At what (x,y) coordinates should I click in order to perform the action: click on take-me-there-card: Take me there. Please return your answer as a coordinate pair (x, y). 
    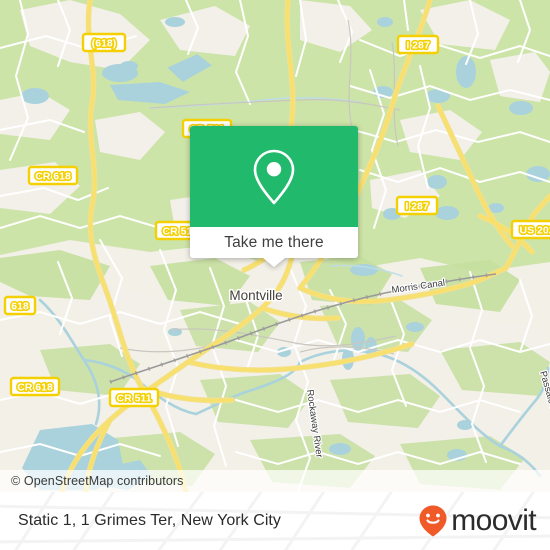
    Looking at the image, I should click on (274, 196).